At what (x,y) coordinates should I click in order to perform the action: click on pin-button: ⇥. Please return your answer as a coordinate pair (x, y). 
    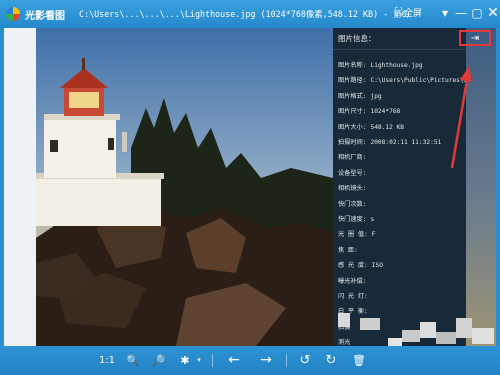
    Looking at the image, I should click on (475, 38).